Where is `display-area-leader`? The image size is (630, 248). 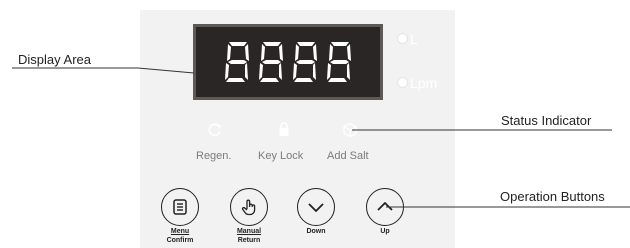 display-area-leader is located at coordinates (103, 70).